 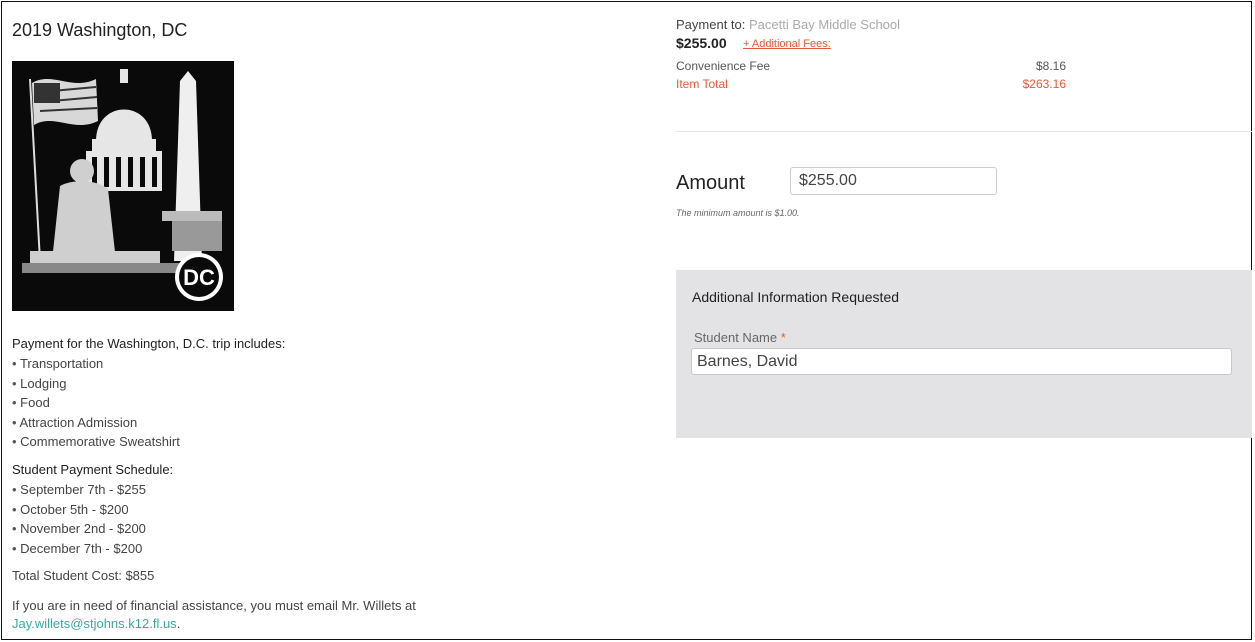 What do you see at coordinates (1044, 84) in the screenshot?
I see `item-total-value: $263.16` at bounding box center [1044, 84].